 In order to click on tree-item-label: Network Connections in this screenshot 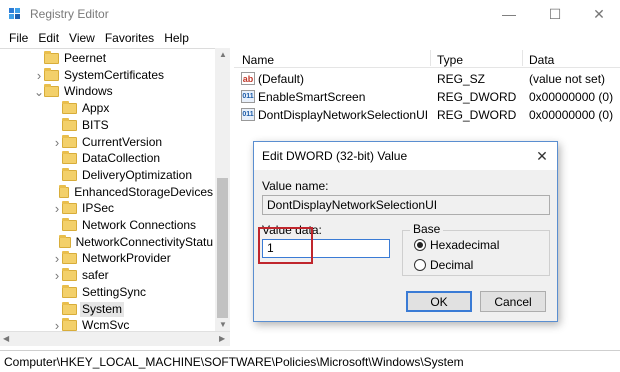, I will do `click(139, 225)`.